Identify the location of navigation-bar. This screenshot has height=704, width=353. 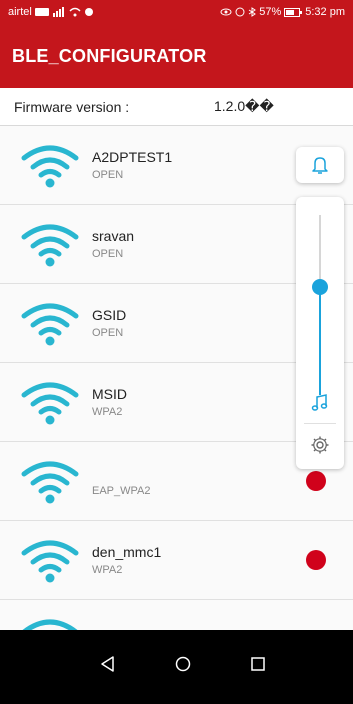
(176, 667).